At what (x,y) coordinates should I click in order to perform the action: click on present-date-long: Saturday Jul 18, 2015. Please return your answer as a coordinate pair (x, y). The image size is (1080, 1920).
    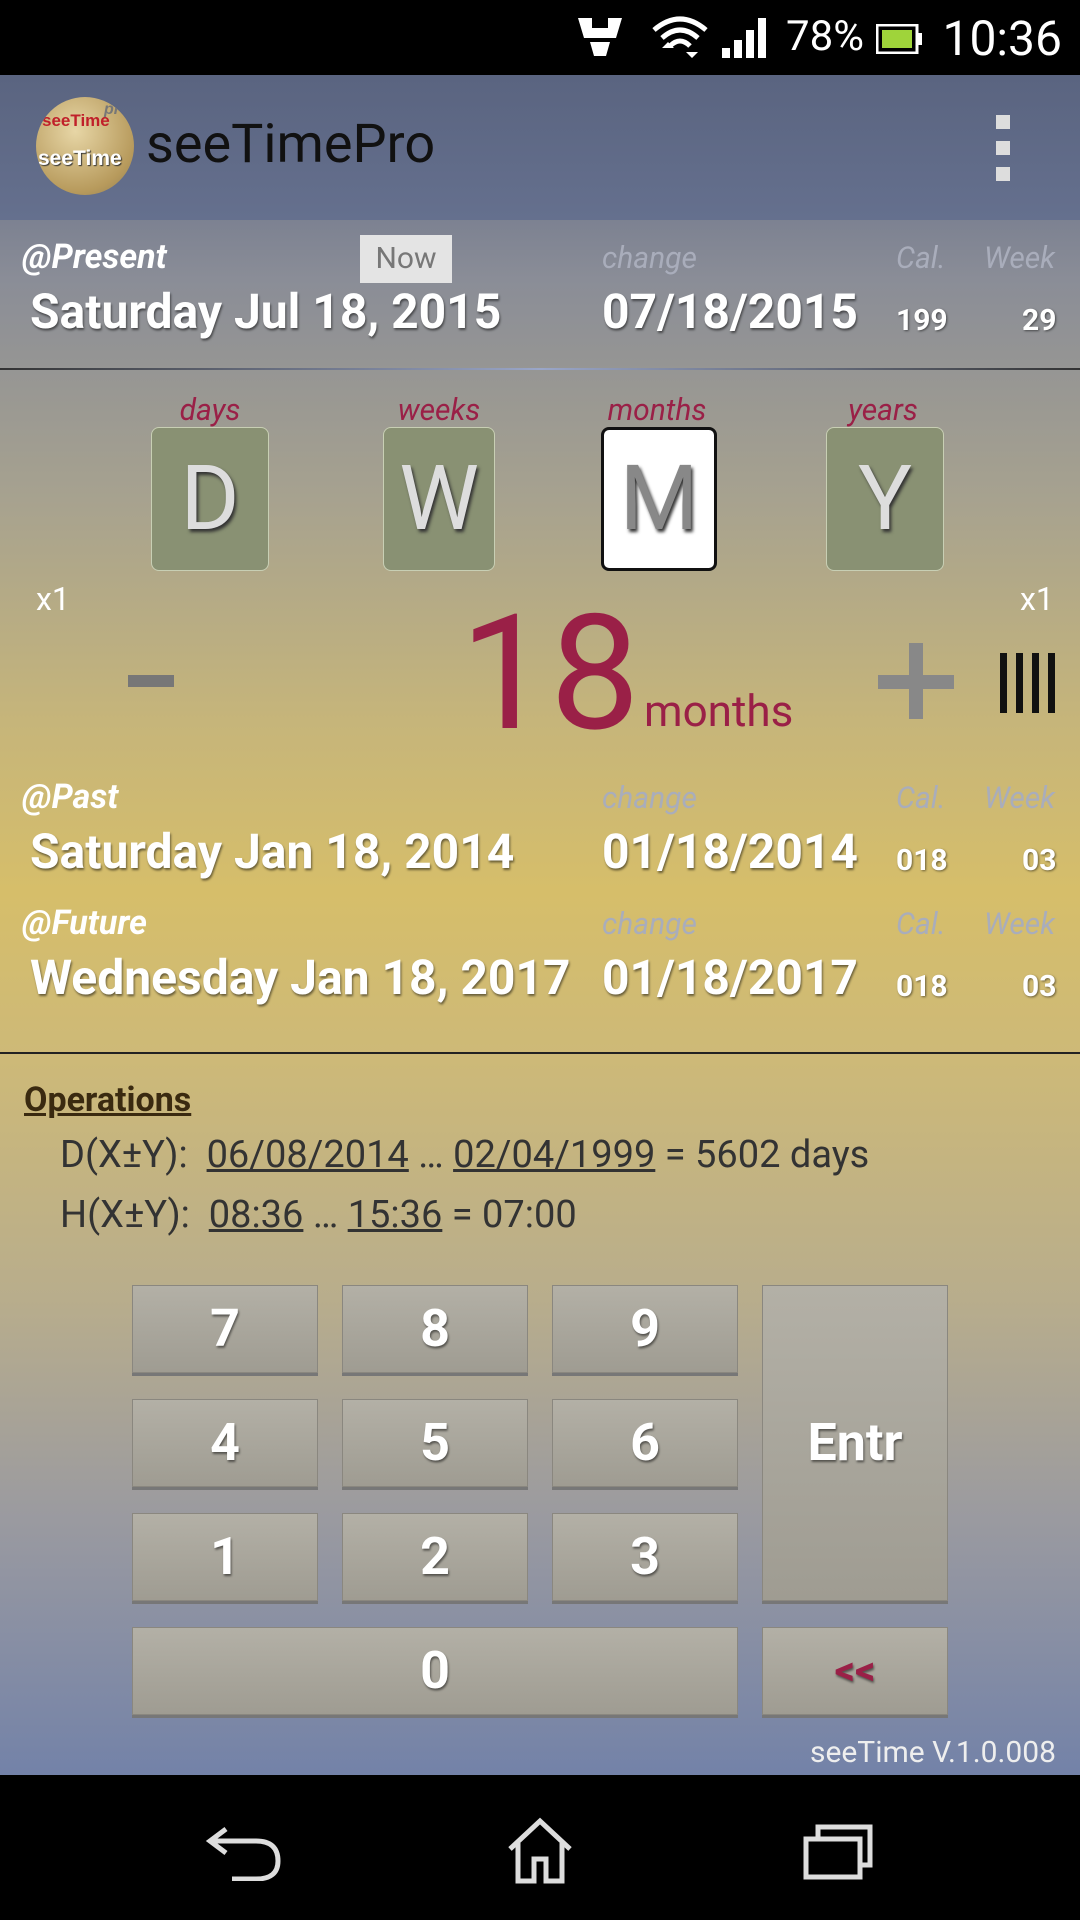
    Looking at the image, I should click on (266, 311).